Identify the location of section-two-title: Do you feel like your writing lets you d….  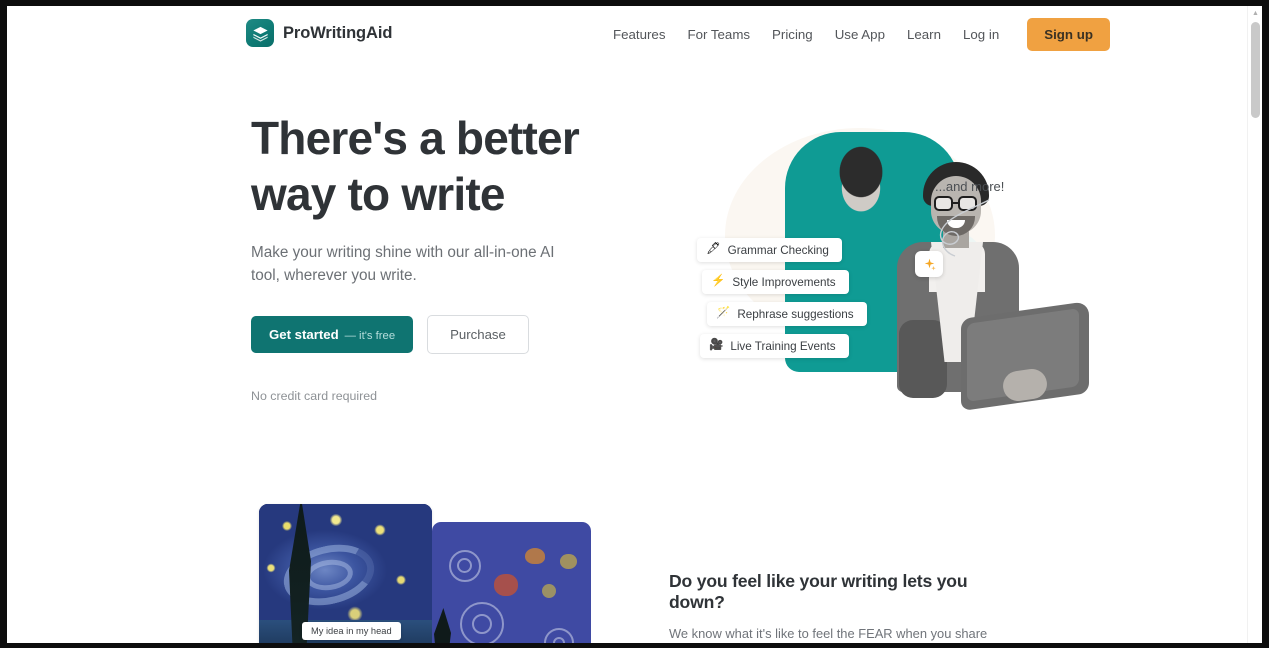
(818, 591).